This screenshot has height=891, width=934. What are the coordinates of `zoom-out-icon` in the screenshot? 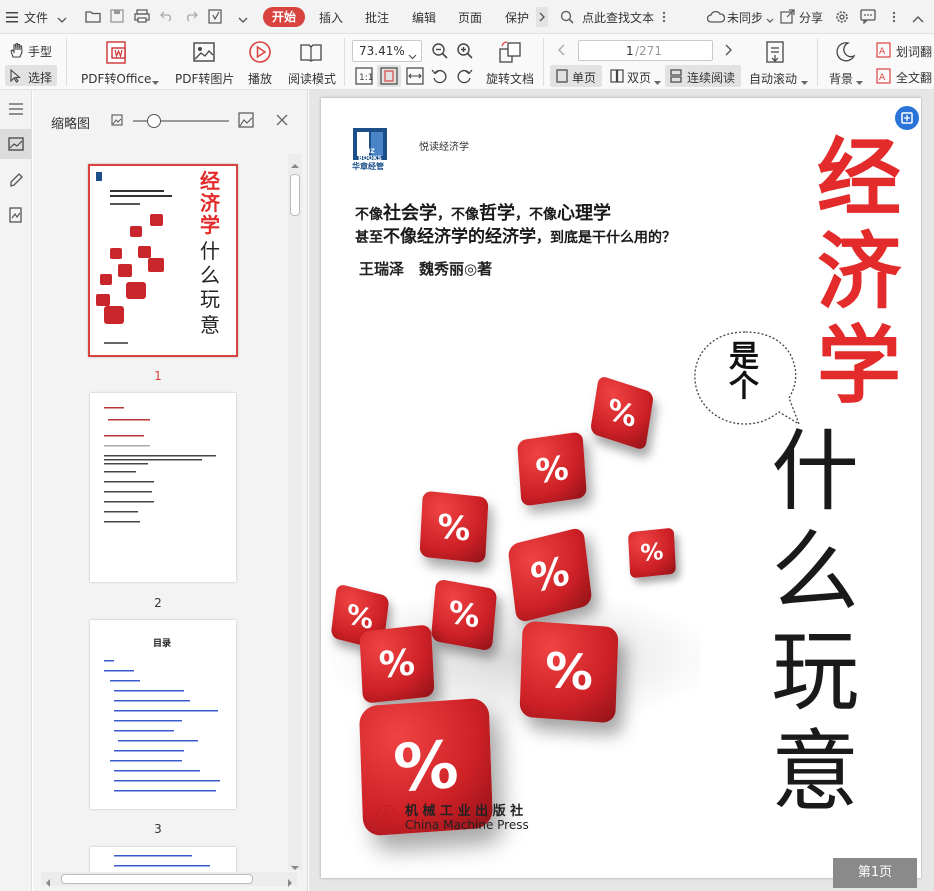 It's located at (440, 52).